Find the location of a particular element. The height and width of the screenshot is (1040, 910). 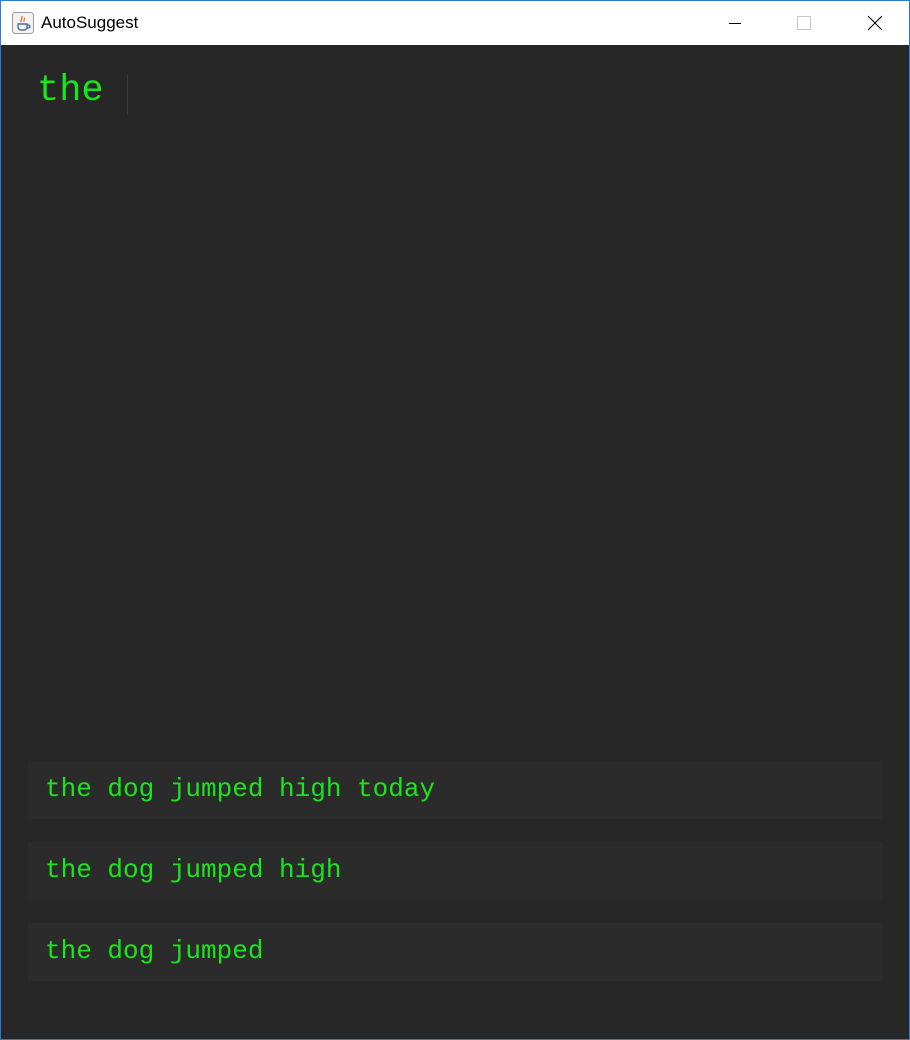

suggestion-item: the dog jumped high is located at coordinates (455, 871).